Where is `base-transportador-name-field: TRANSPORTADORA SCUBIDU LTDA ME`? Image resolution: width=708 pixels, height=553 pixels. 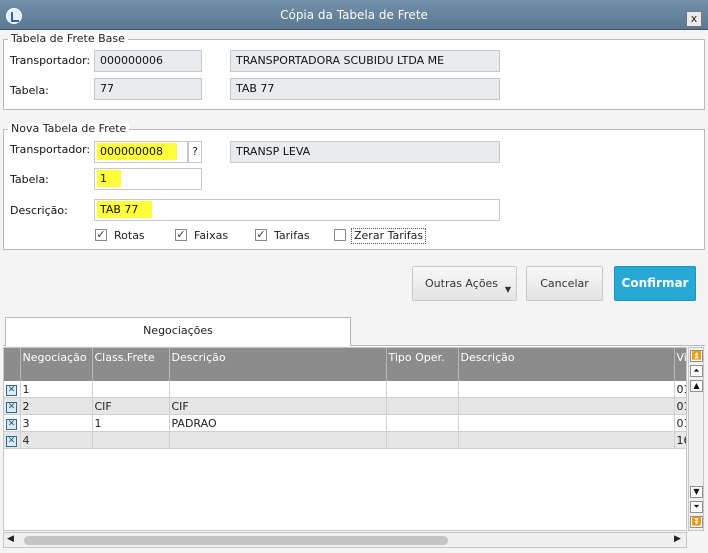 base-transportador-name-field: TRANSPORTADORA SCUBIDU LTDA ME is located at coordinates (365, 61).